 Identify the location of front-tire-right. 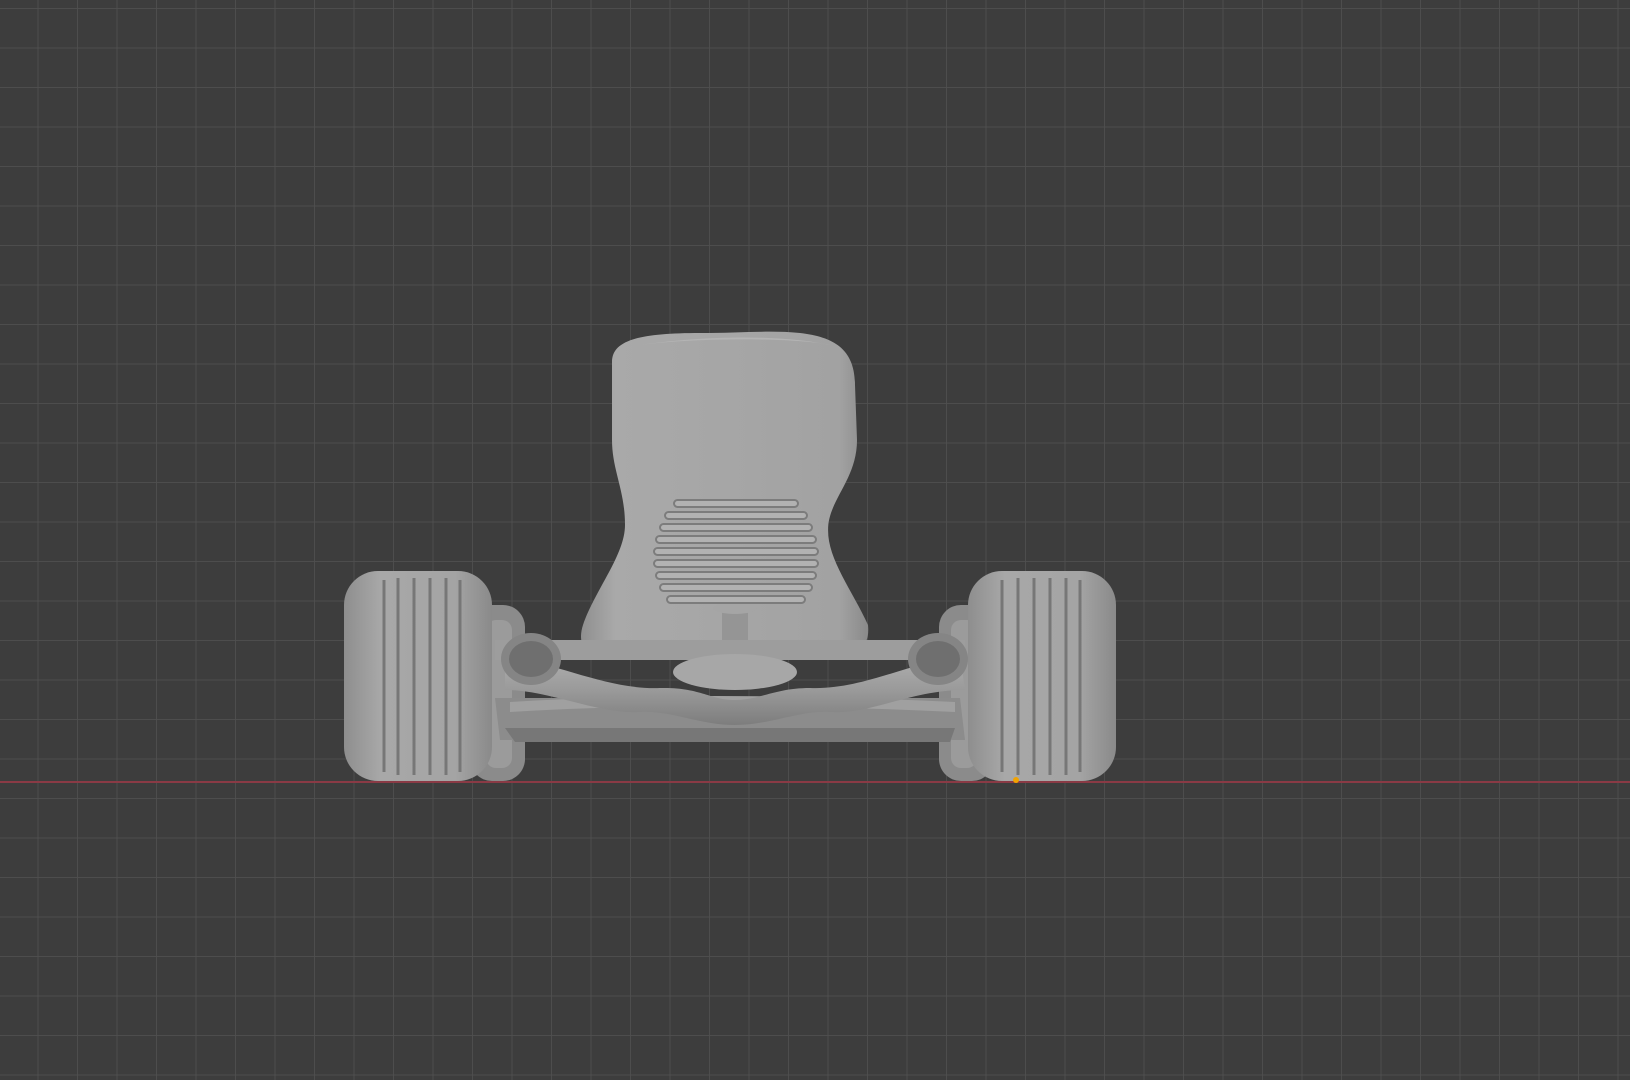
(1042, 676).